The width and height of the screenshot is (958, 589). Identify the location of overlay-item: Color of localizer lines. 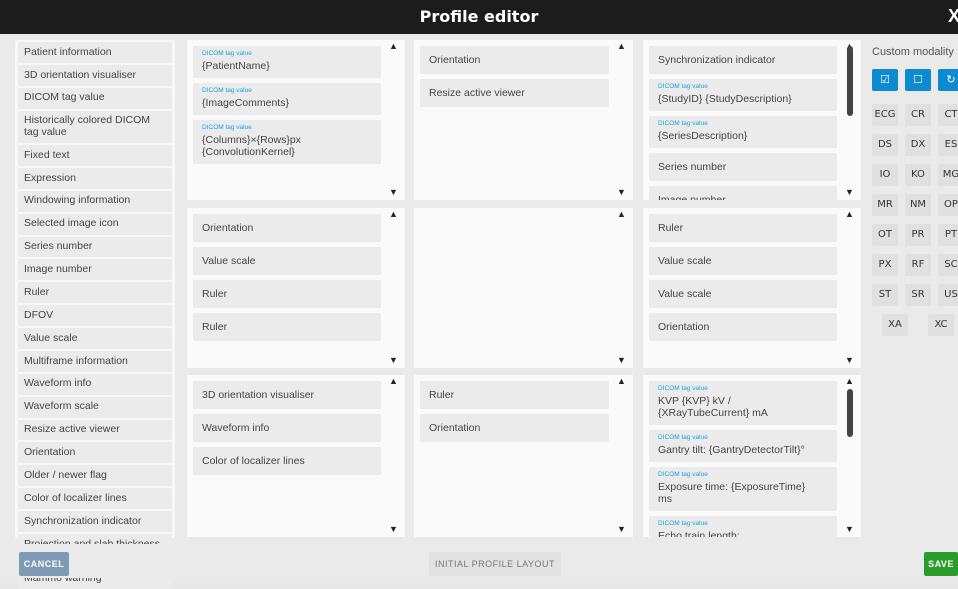
(287, 461).